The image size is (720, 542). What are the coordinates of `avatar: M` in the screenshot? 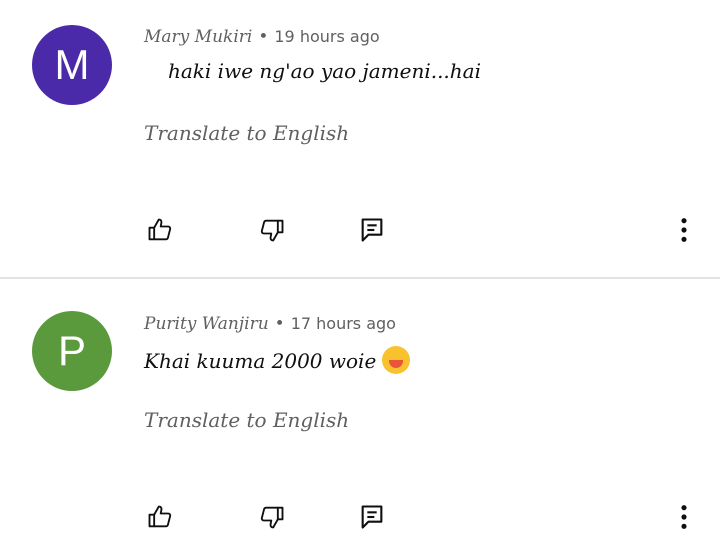 It's located at (72, 65).